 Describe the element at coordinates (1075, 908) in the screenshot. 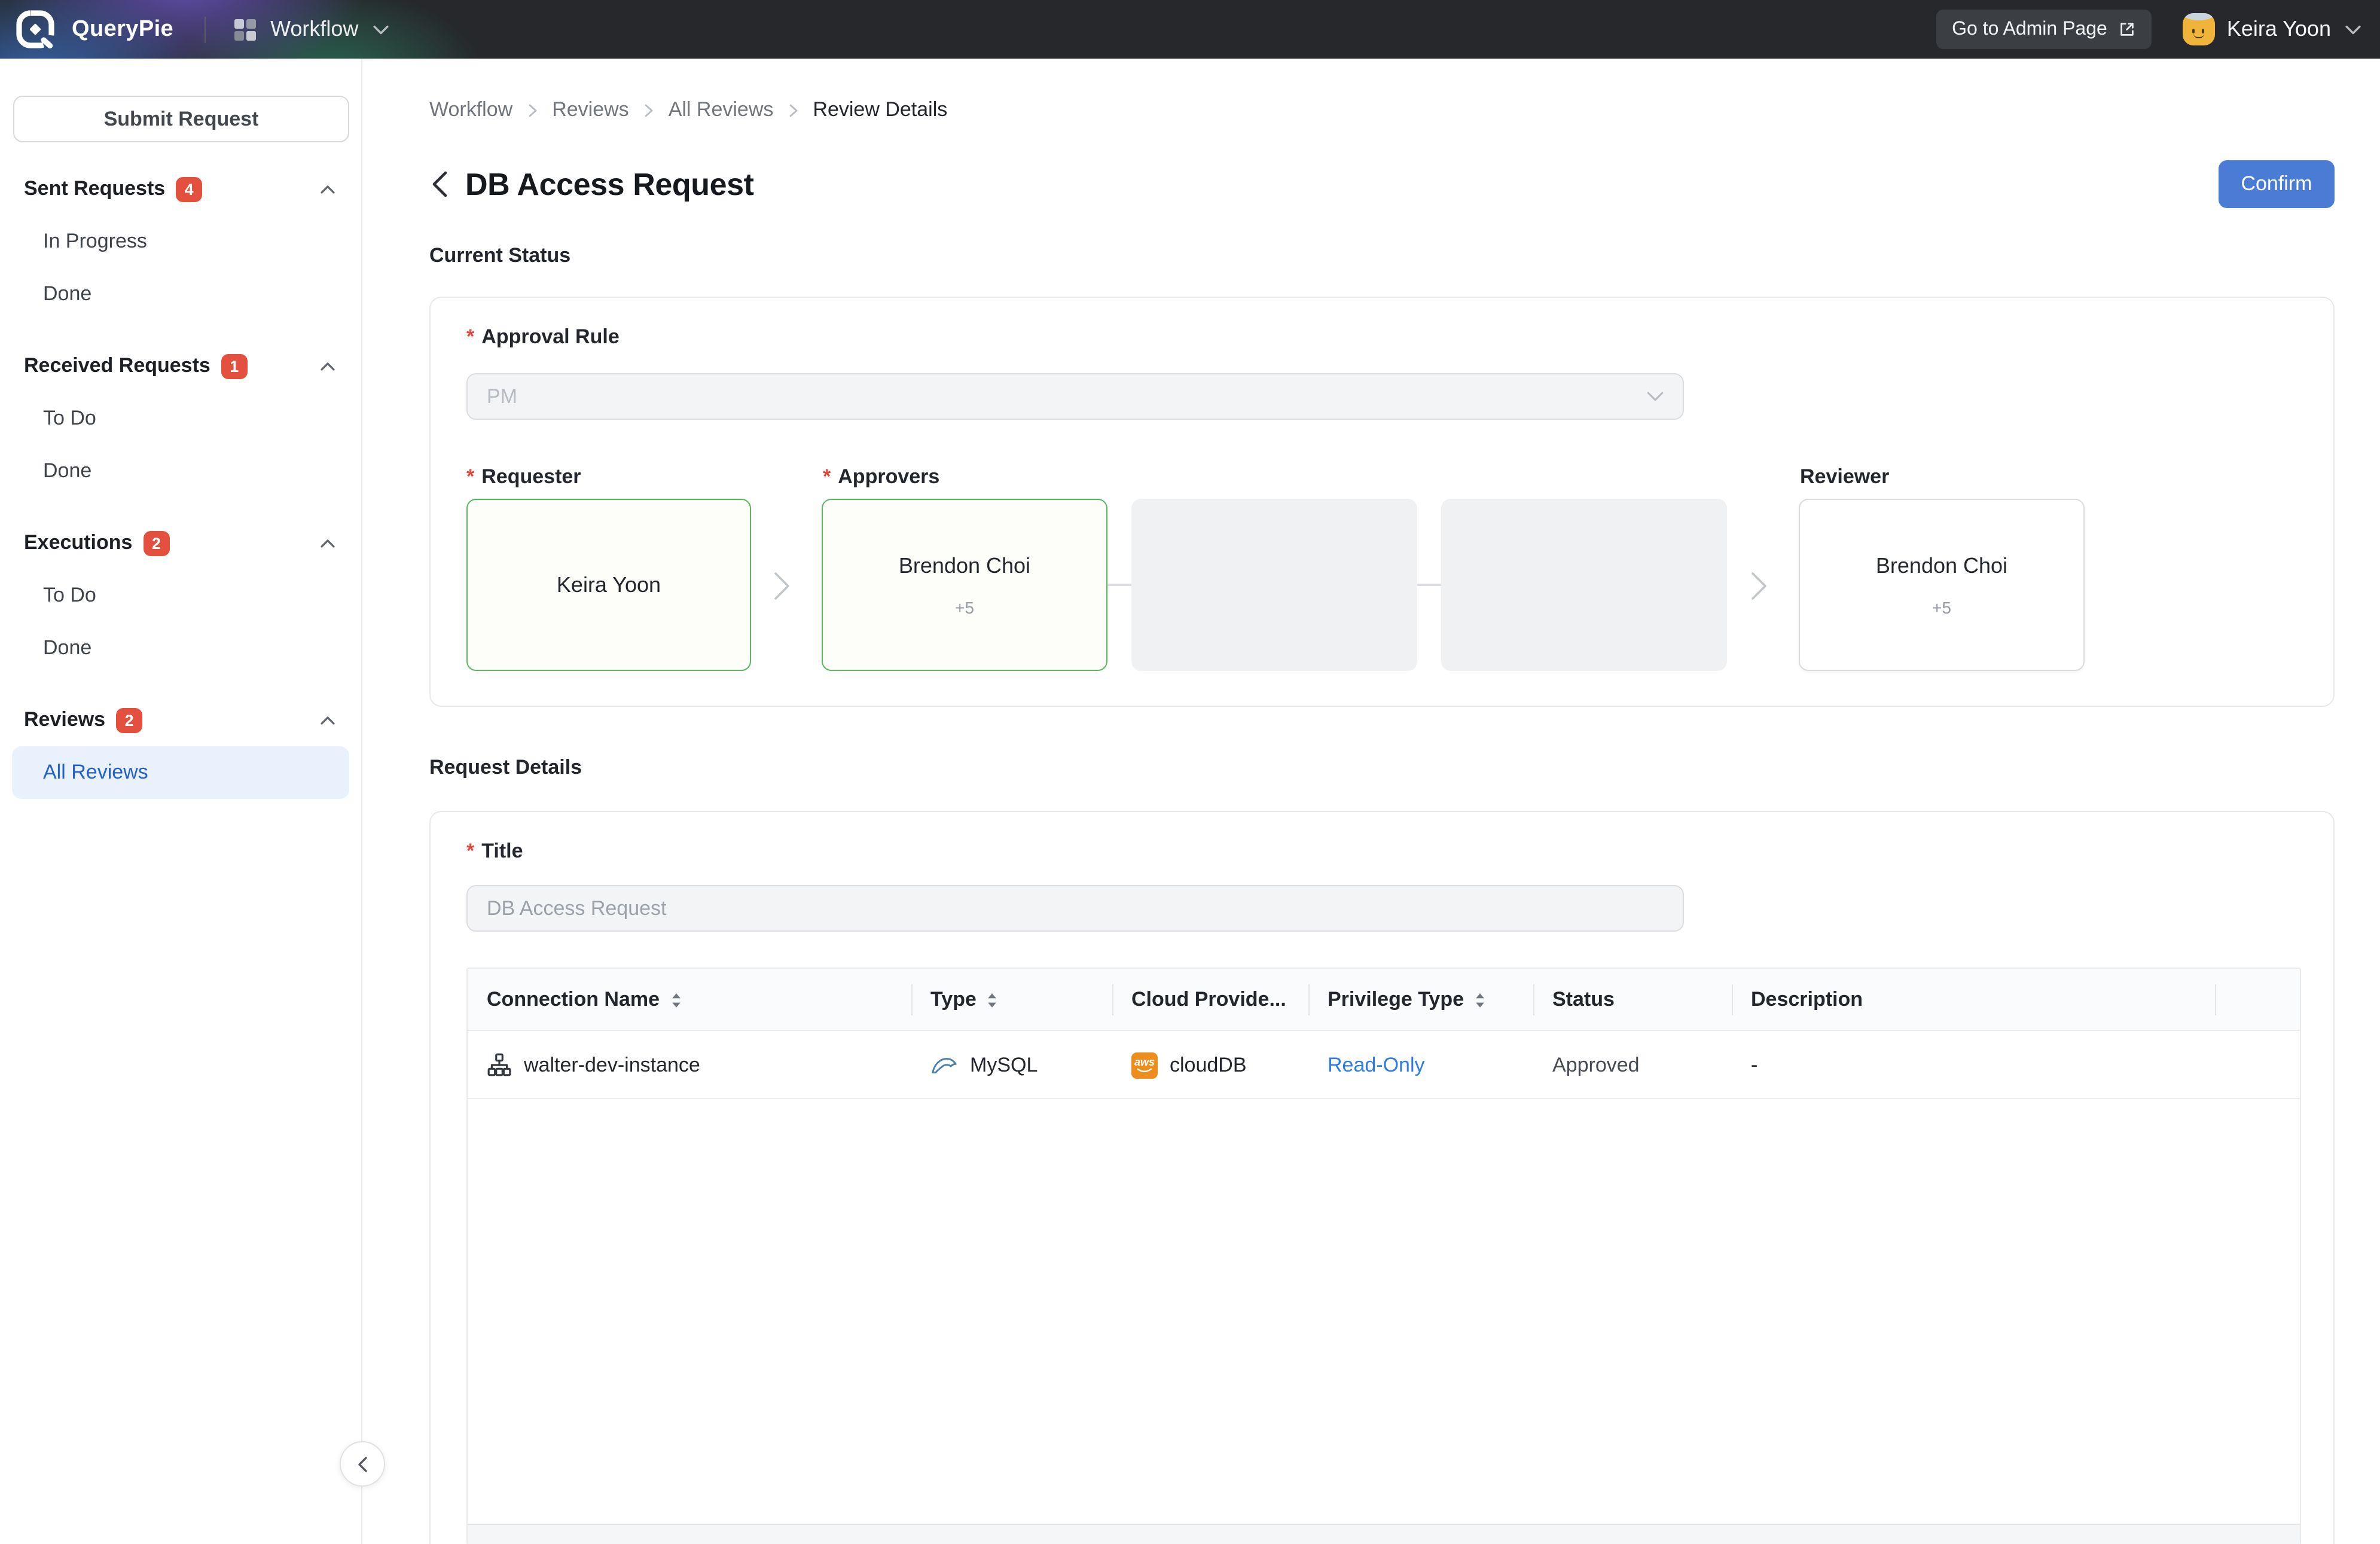

I see `title-input` at that location.